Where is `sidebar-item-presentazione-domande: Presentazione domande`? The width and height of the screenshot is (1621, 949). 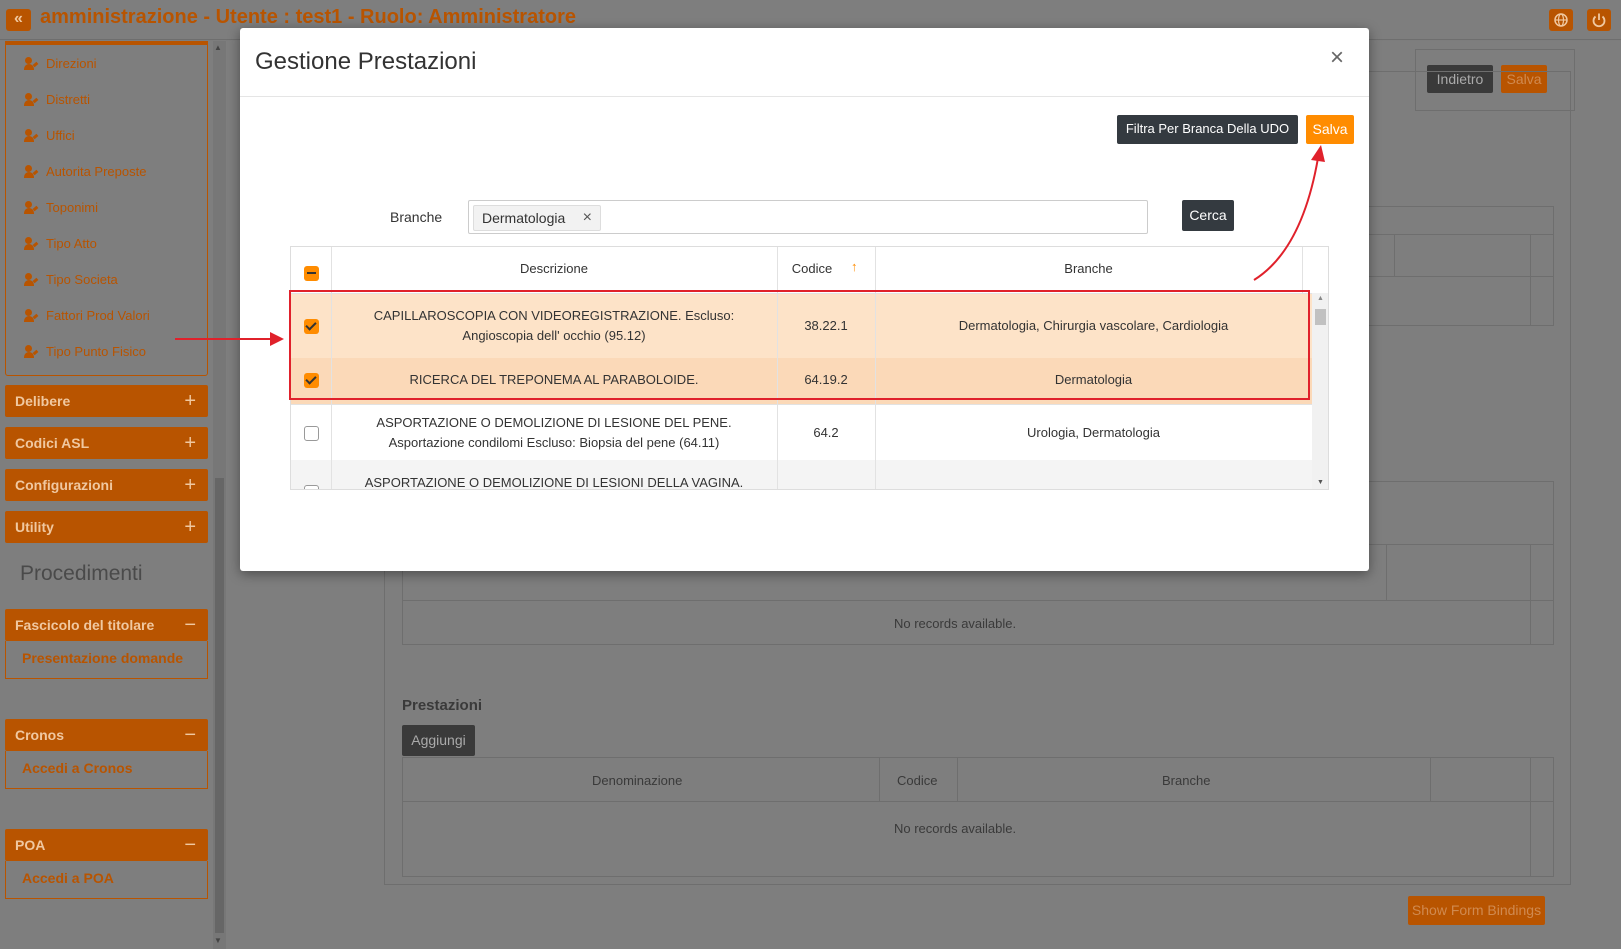
sidebar-item-presentazione-domande: Presentazione domande is located at coordinates (106, 660).